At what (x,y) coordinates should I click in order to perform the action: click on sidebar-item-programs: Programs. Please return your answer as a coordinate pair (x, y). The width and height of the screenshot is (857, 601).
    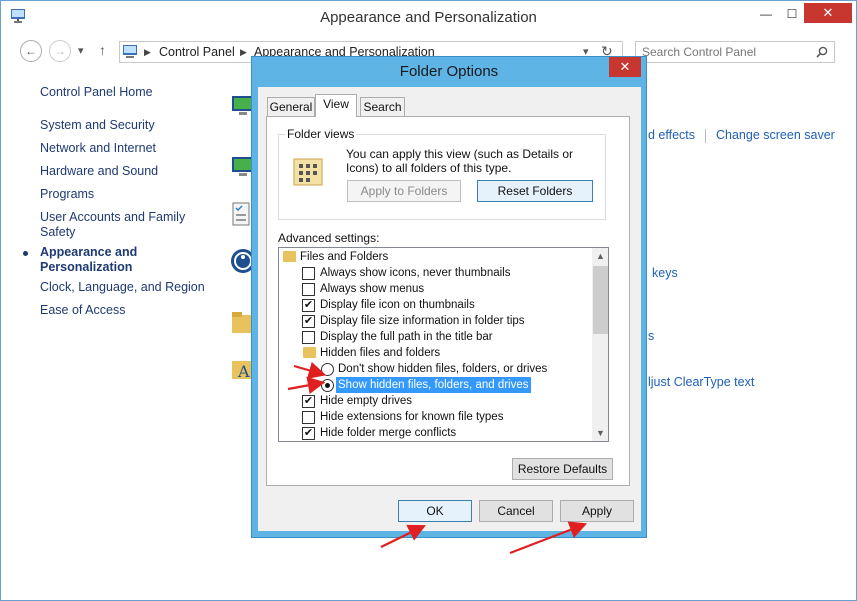
    Looking at the image, I should click on (67, 194).